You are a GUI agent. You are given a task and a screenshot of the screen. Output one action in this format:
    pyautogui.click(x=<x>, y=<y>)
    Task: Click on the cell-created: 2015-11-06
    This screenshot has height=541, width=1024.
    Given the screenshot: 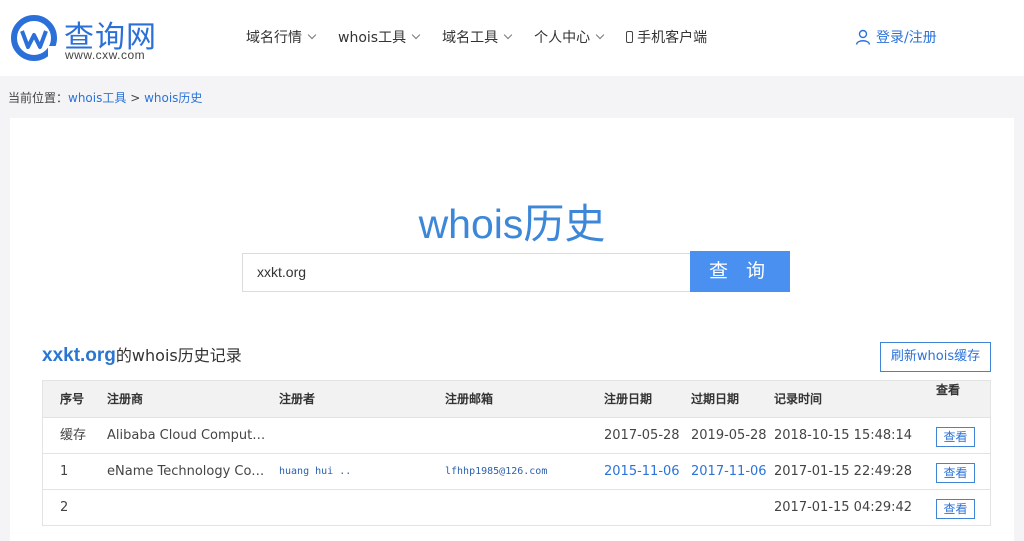 What is the action you would take?
    pyautogui.click(x=642, y=472)
    